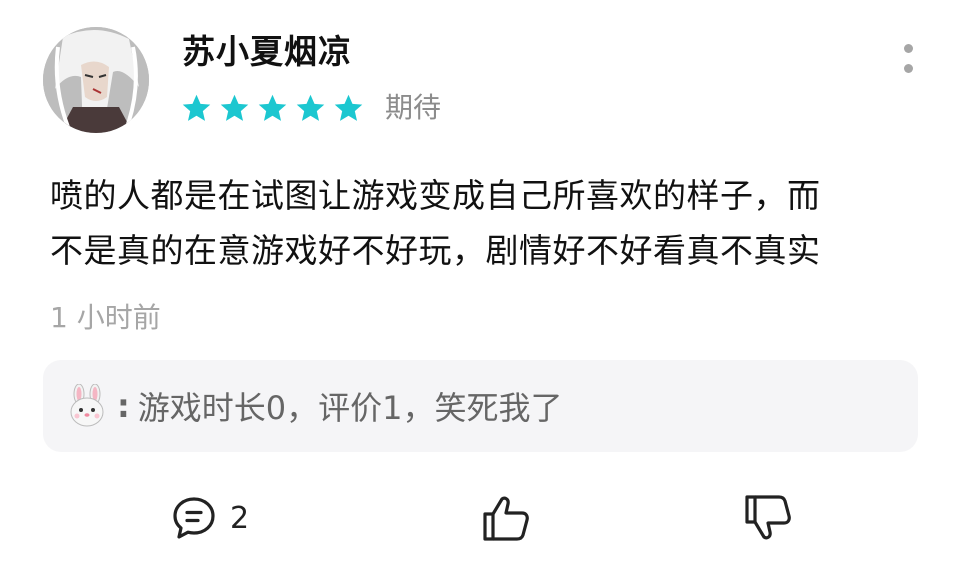 This screenshot has height=573, width=960. I want to click on rabbit-icon, so click(87, 406).